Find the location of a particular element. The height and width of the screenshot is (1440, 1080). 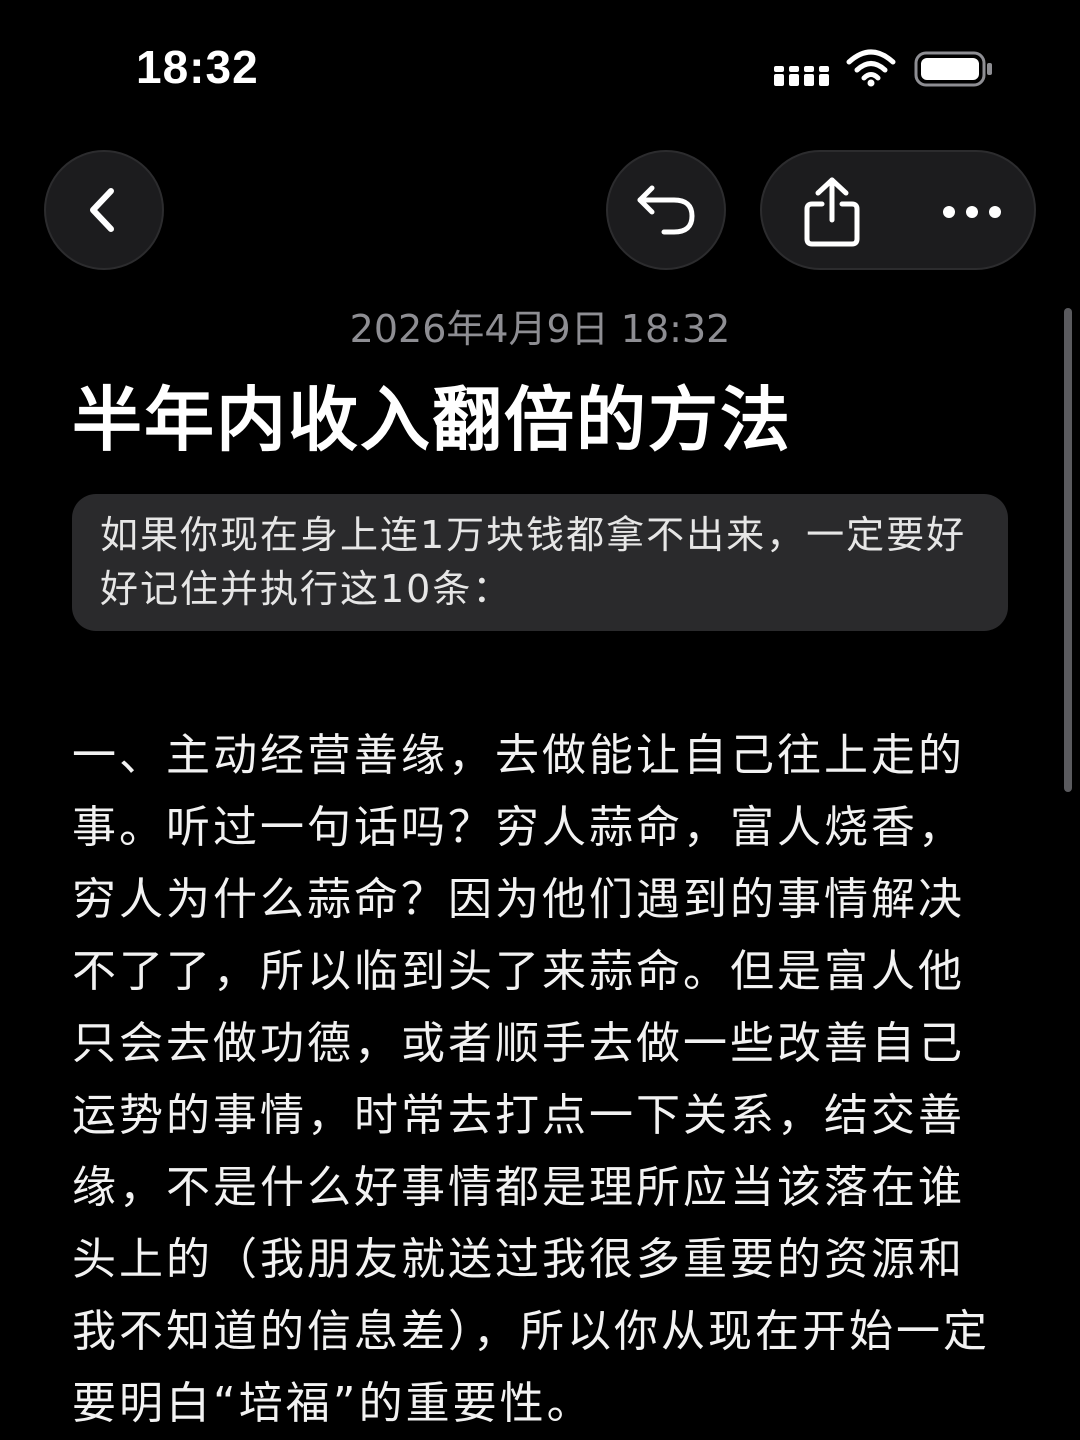

ellipsis-icon is located at coordinates (972, 212).